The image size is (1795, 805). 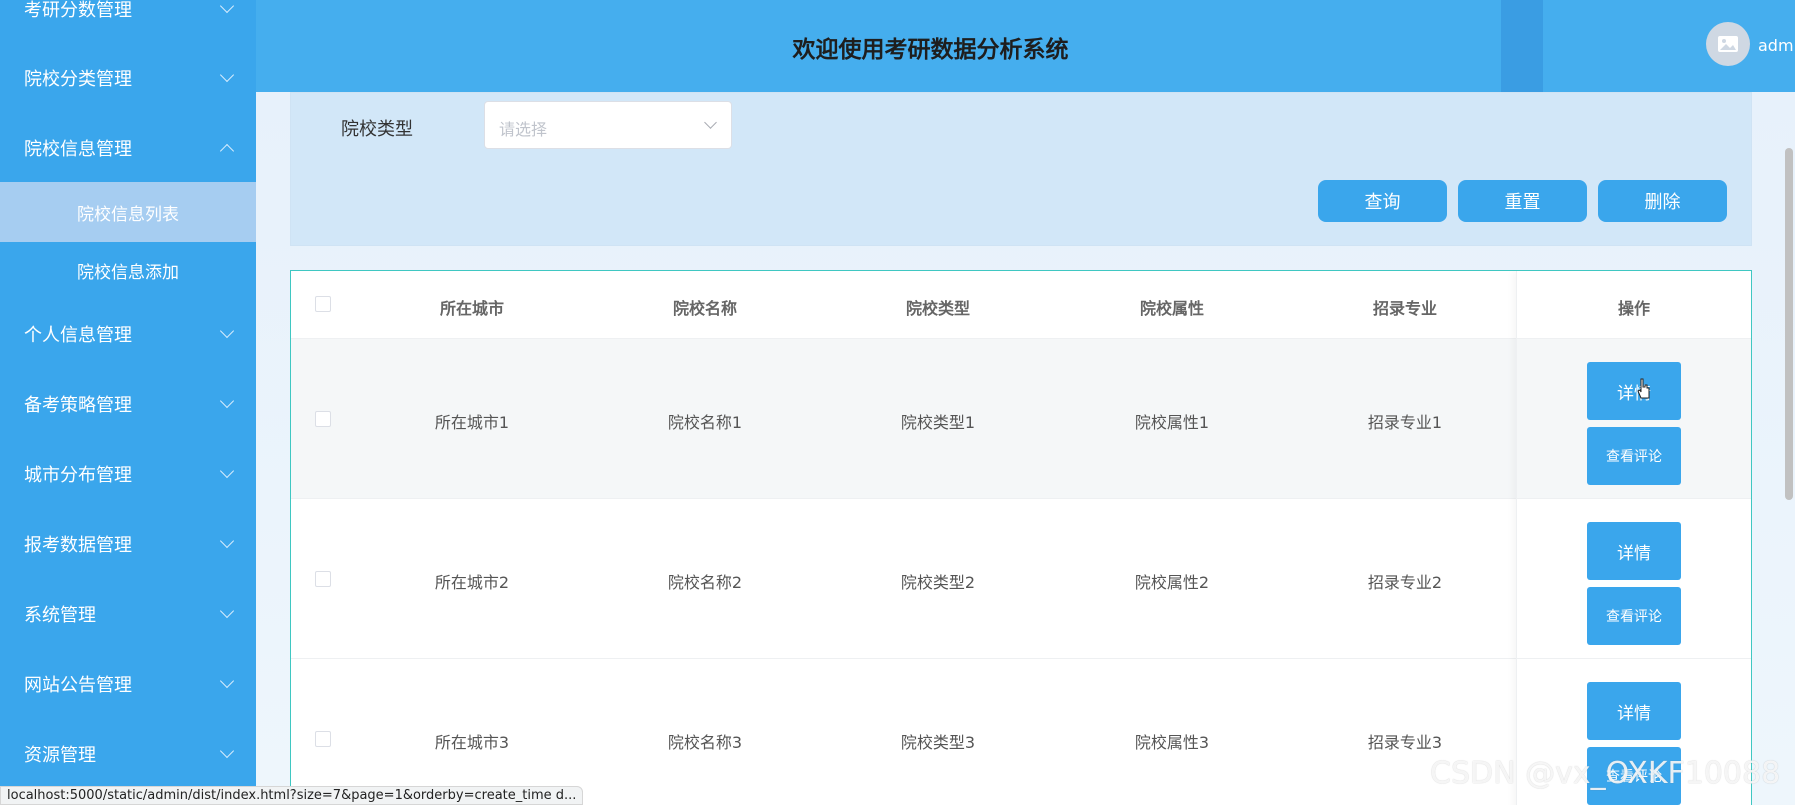 I want to click on sidebar-item-notice: 网站公告管理, so click(x=128, y=684).